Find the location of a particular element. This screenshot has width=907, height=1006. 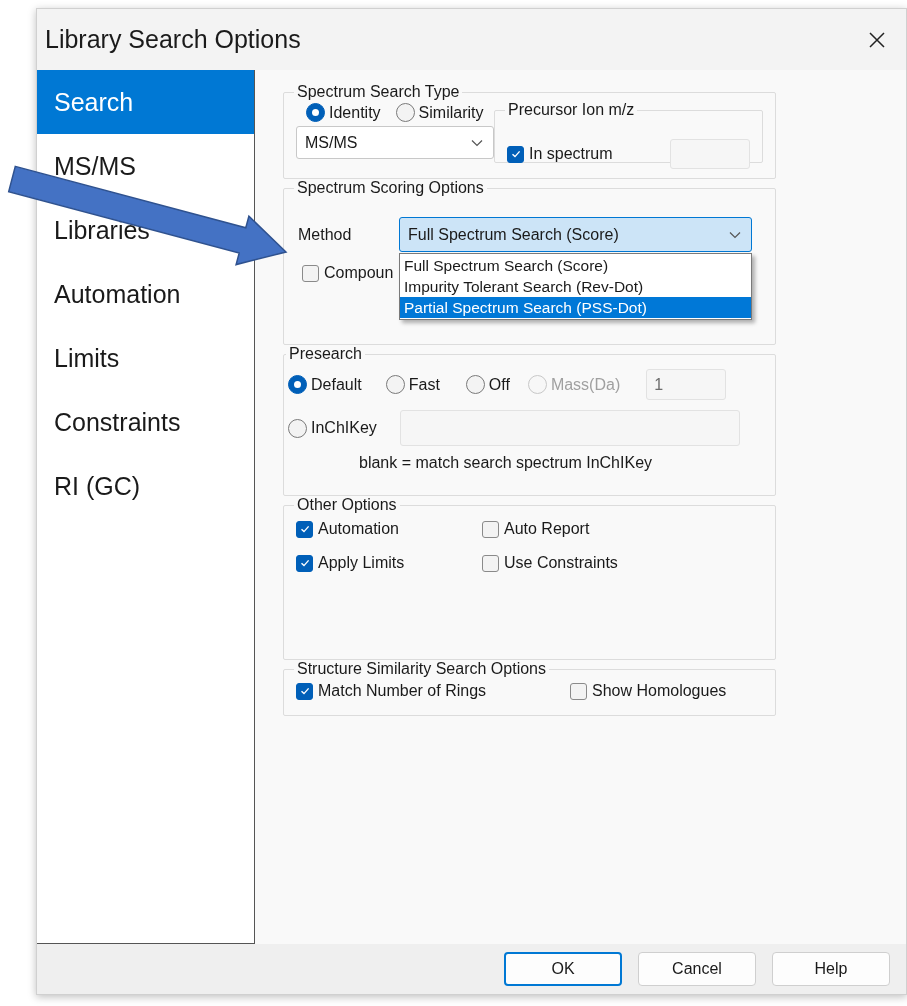

radio-label: Default is located at coordinates (336, 384).